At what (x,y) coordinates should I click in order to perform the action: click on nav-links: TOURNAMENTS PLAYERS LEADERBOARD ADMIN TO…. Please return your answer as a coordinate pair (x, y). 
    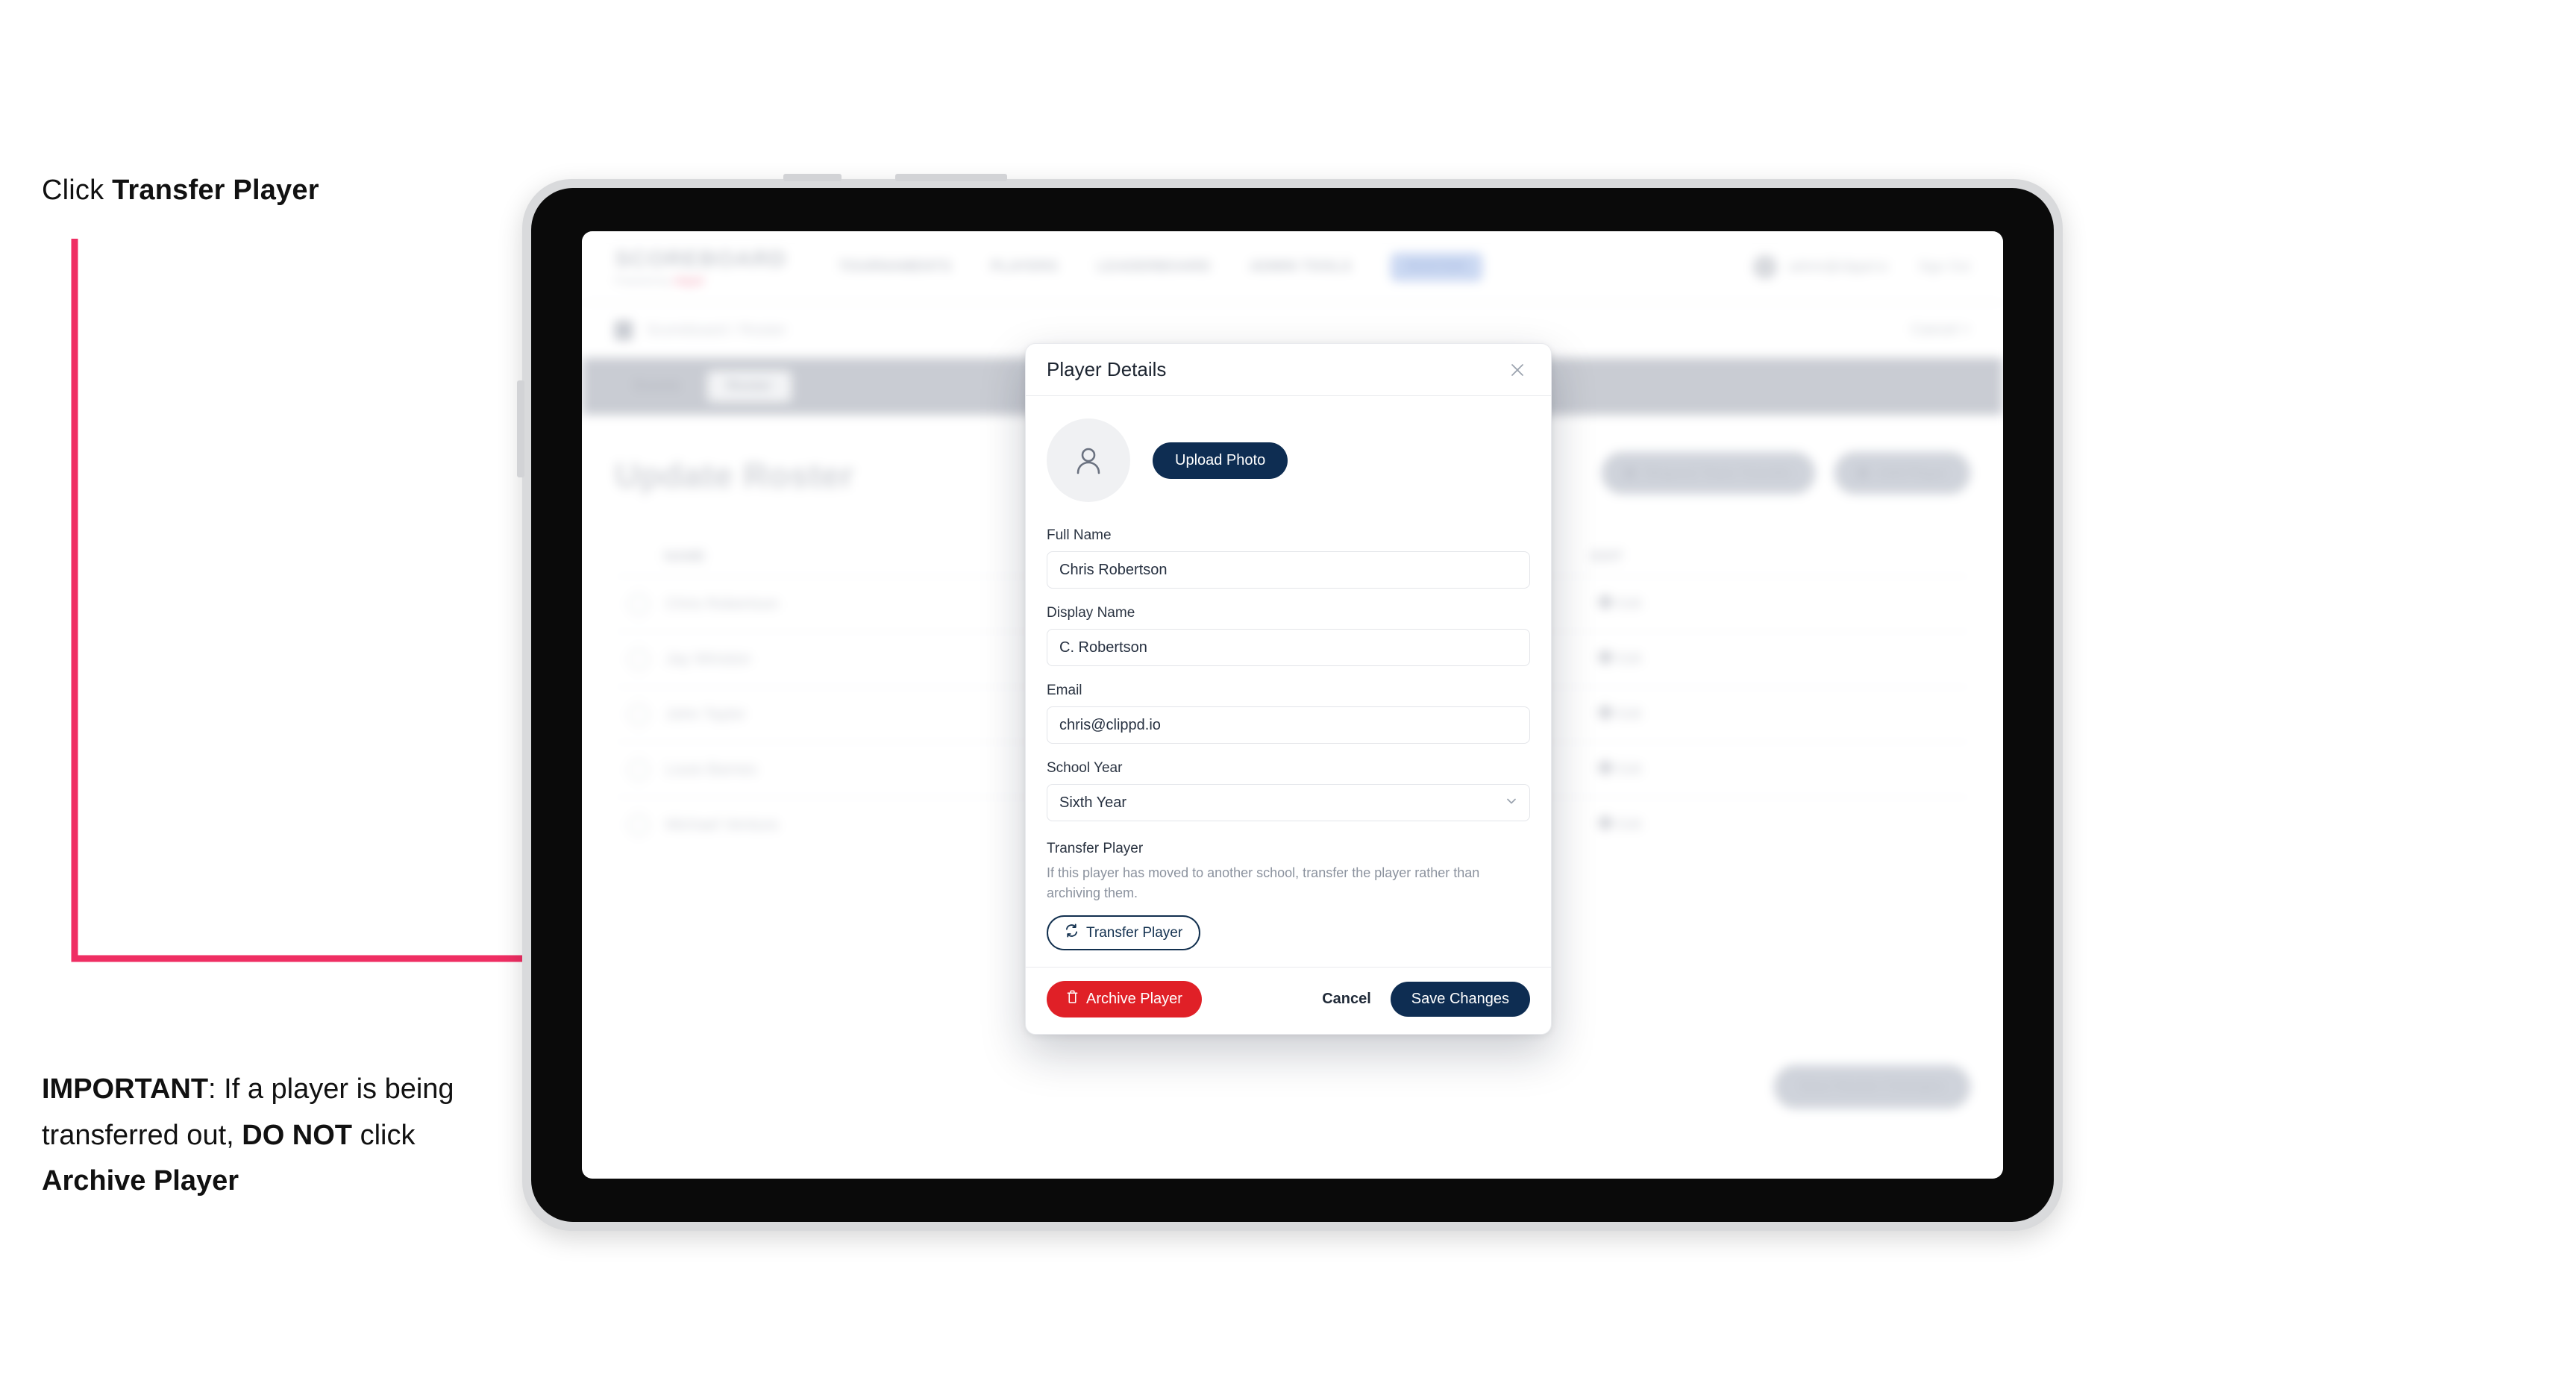
    Looking at the image, I should click on (1161, 266).